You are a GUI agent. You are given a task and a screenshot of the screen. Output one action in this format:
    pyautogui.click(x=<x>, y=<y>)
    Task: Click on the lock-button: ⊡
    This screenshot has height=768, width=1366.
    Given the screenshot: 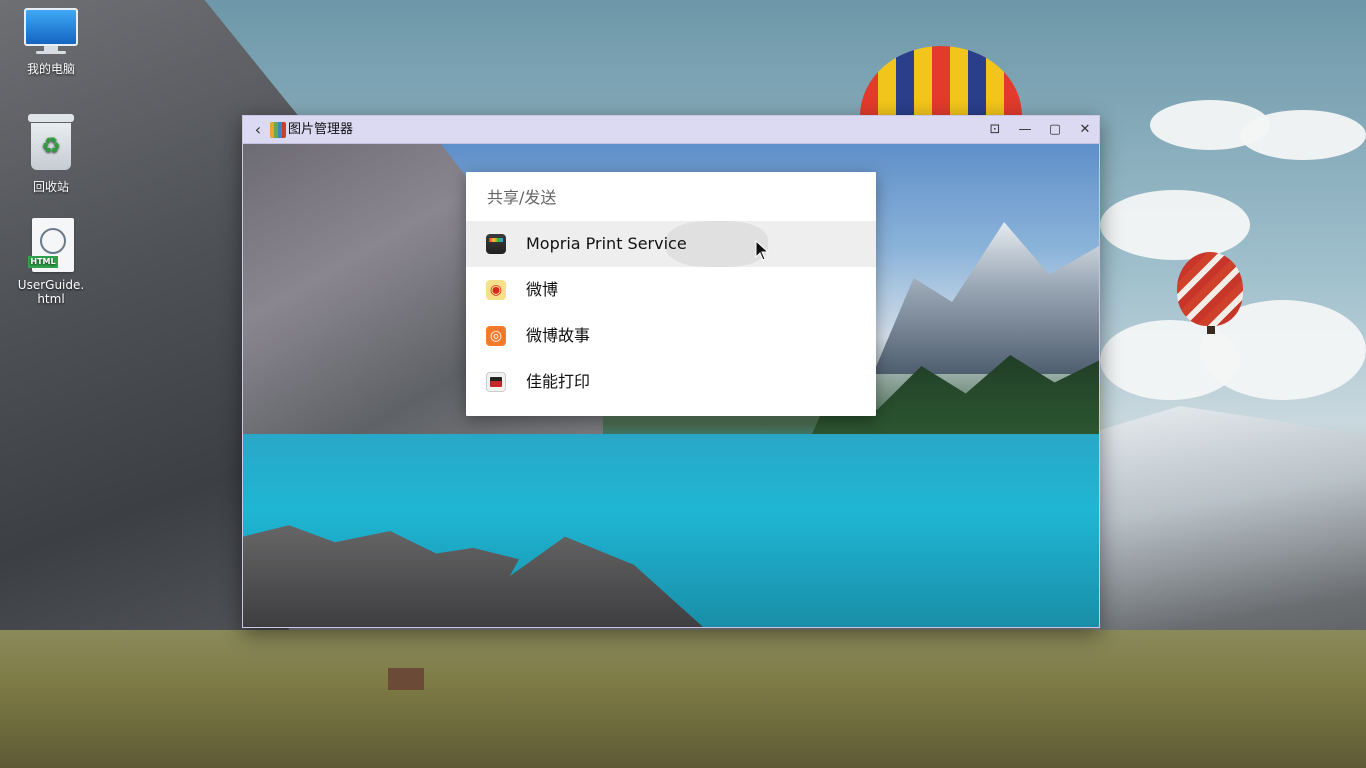 What is the action you would take?
    pyautogui.click(x=995, y=130)
    